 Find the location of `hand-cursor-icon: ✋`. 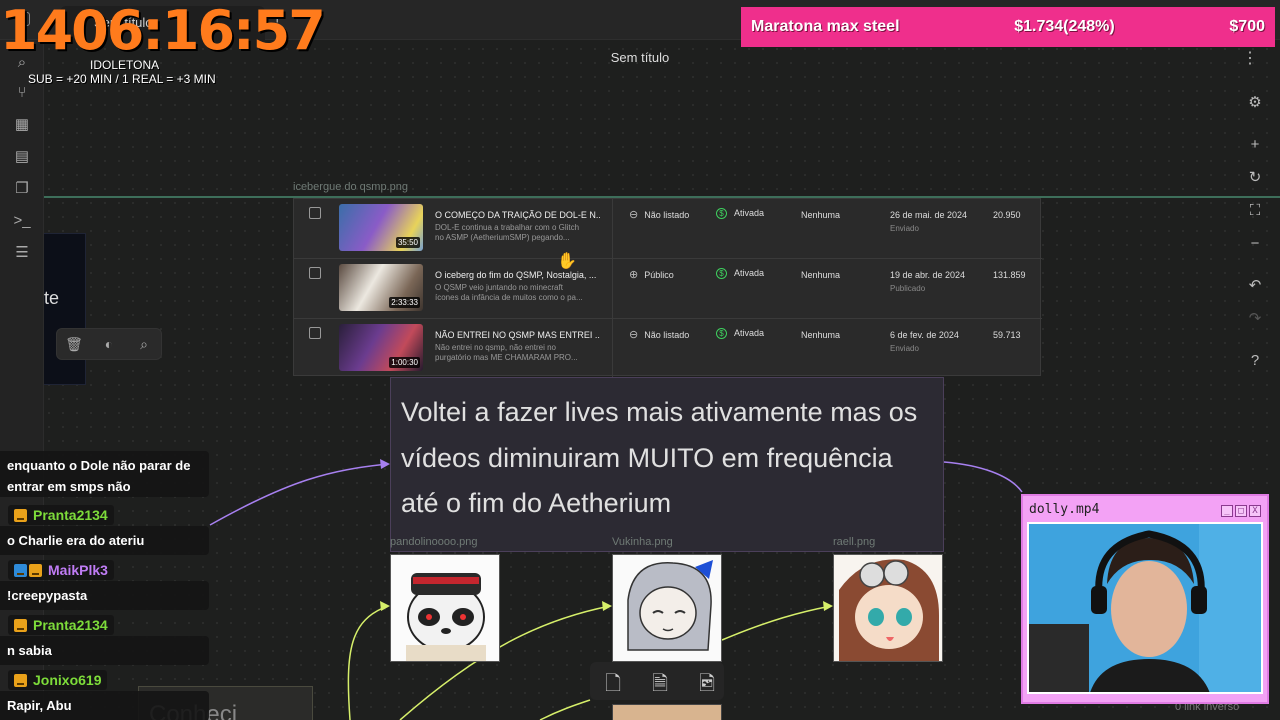

hand-cursor-icon: ✋ is located at coordinates (567, 261).